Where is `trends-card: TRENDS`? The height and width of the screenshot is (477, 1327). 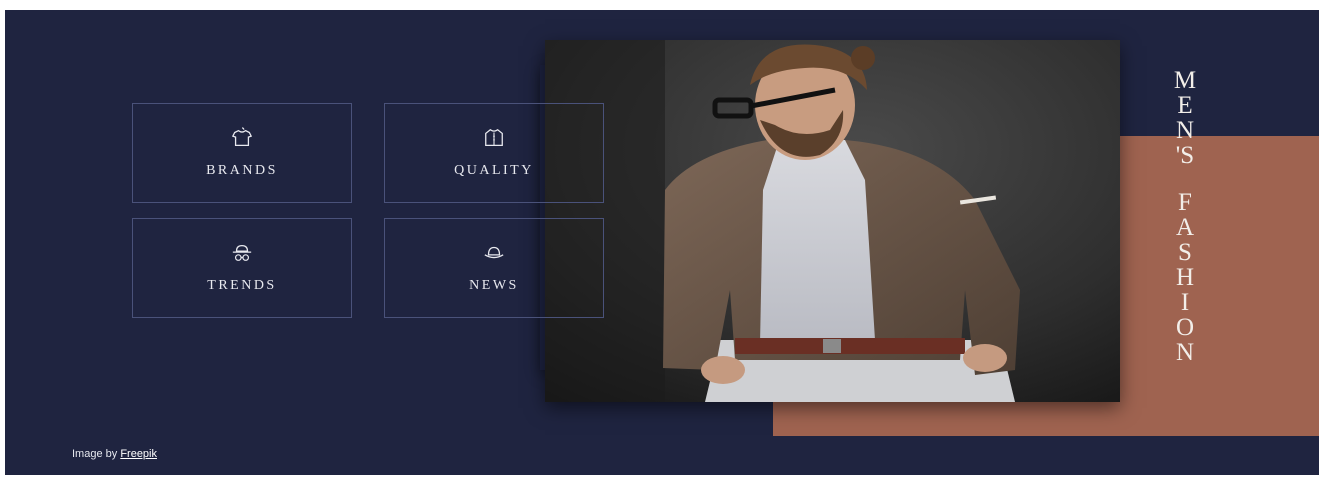 trends-card: TRENDS is located at coordinates (242, 268).